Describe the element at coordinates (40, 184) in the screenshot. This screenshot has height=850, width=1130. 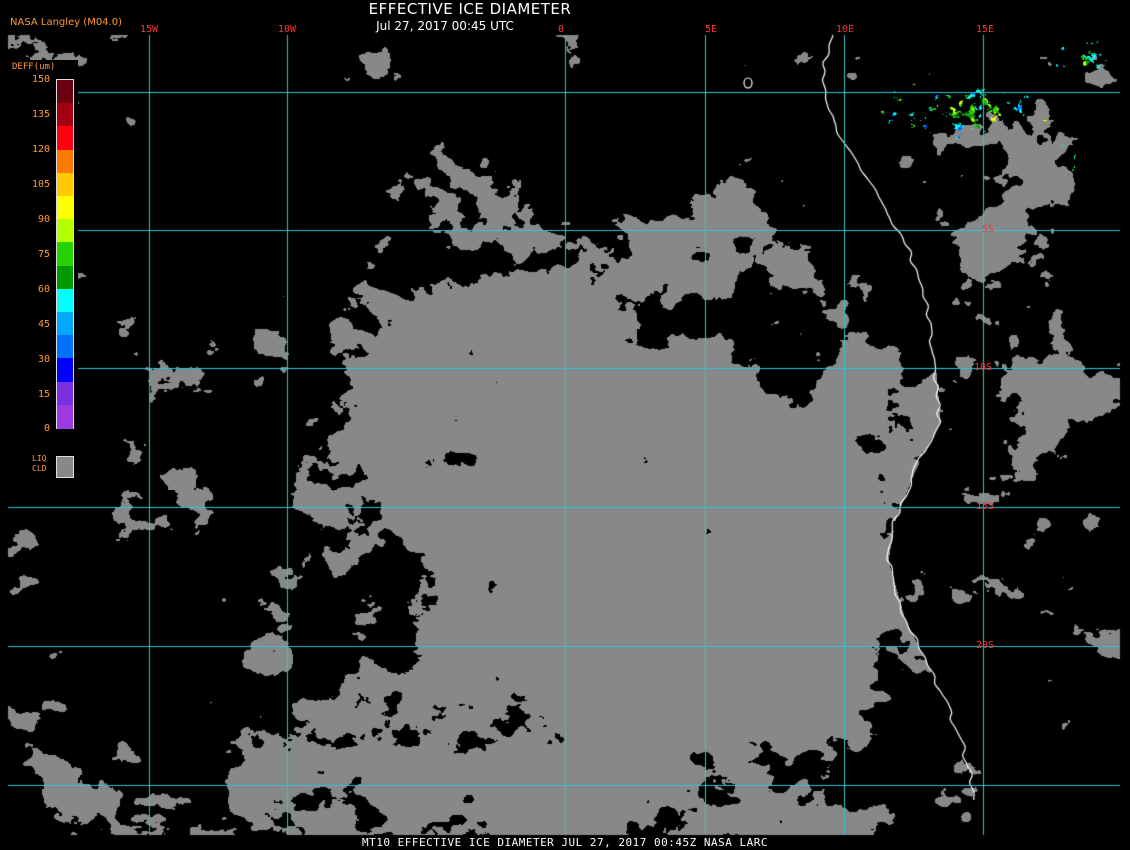
I see `legend-tick: 105` at that location.